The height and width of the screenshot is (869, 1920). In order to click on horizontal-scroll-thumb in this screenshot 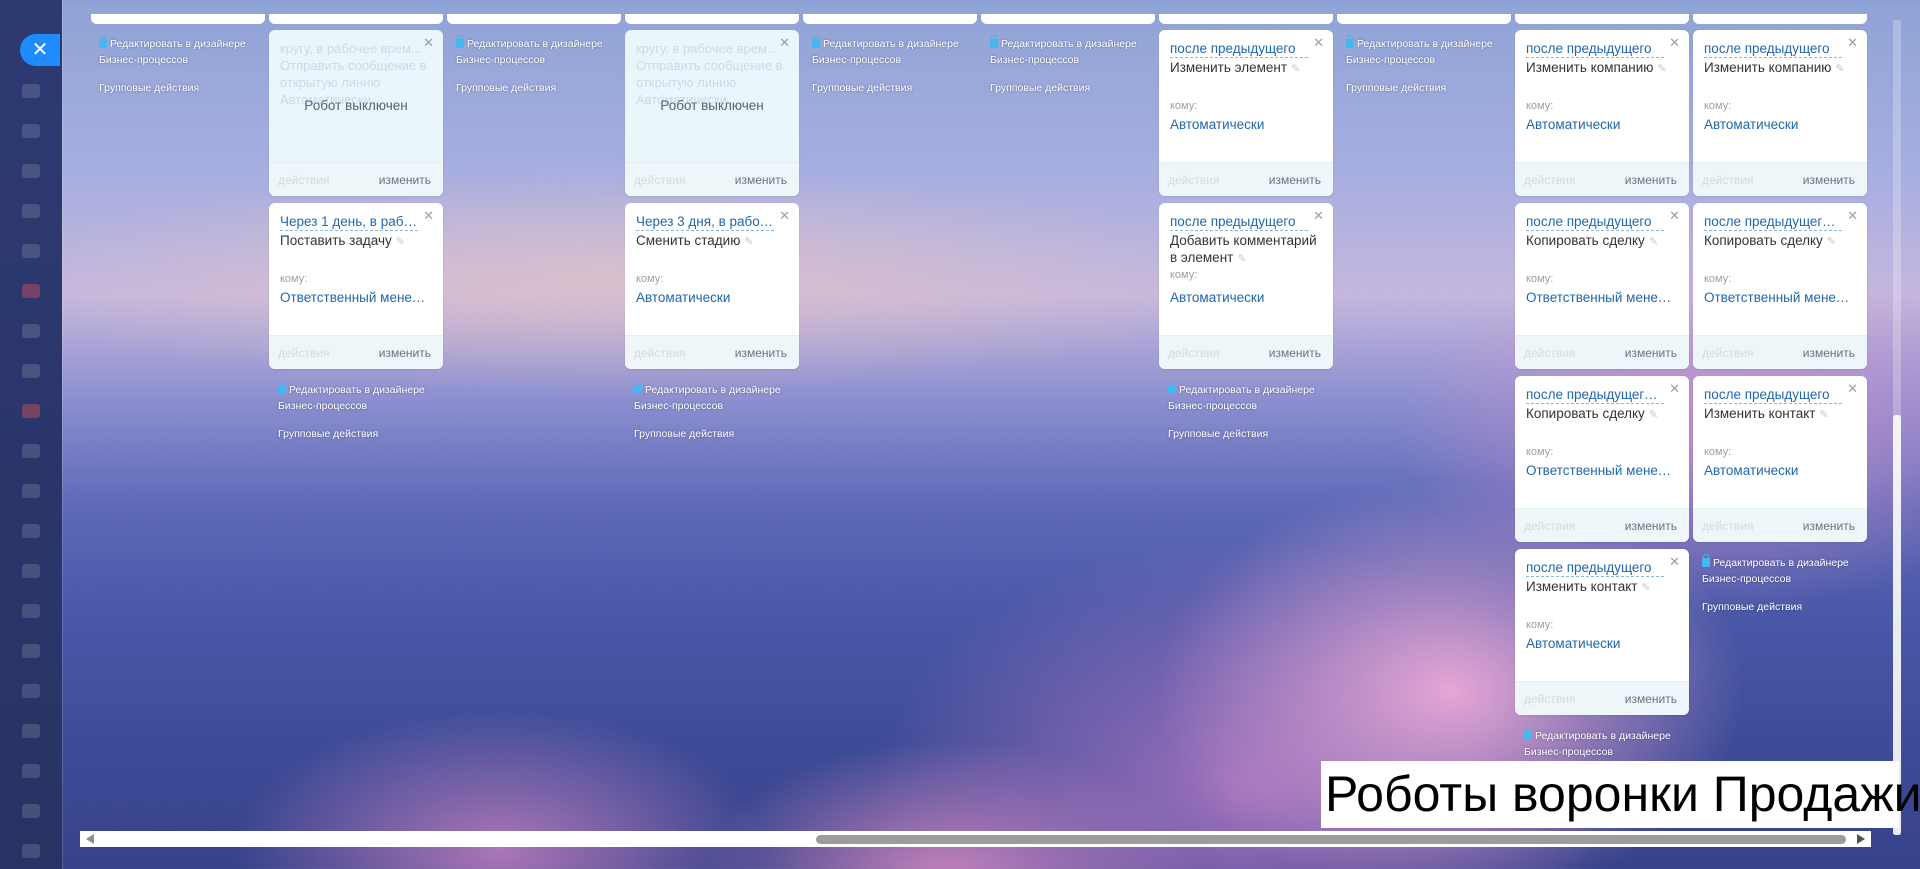, I will do `click(1331, 839)`.